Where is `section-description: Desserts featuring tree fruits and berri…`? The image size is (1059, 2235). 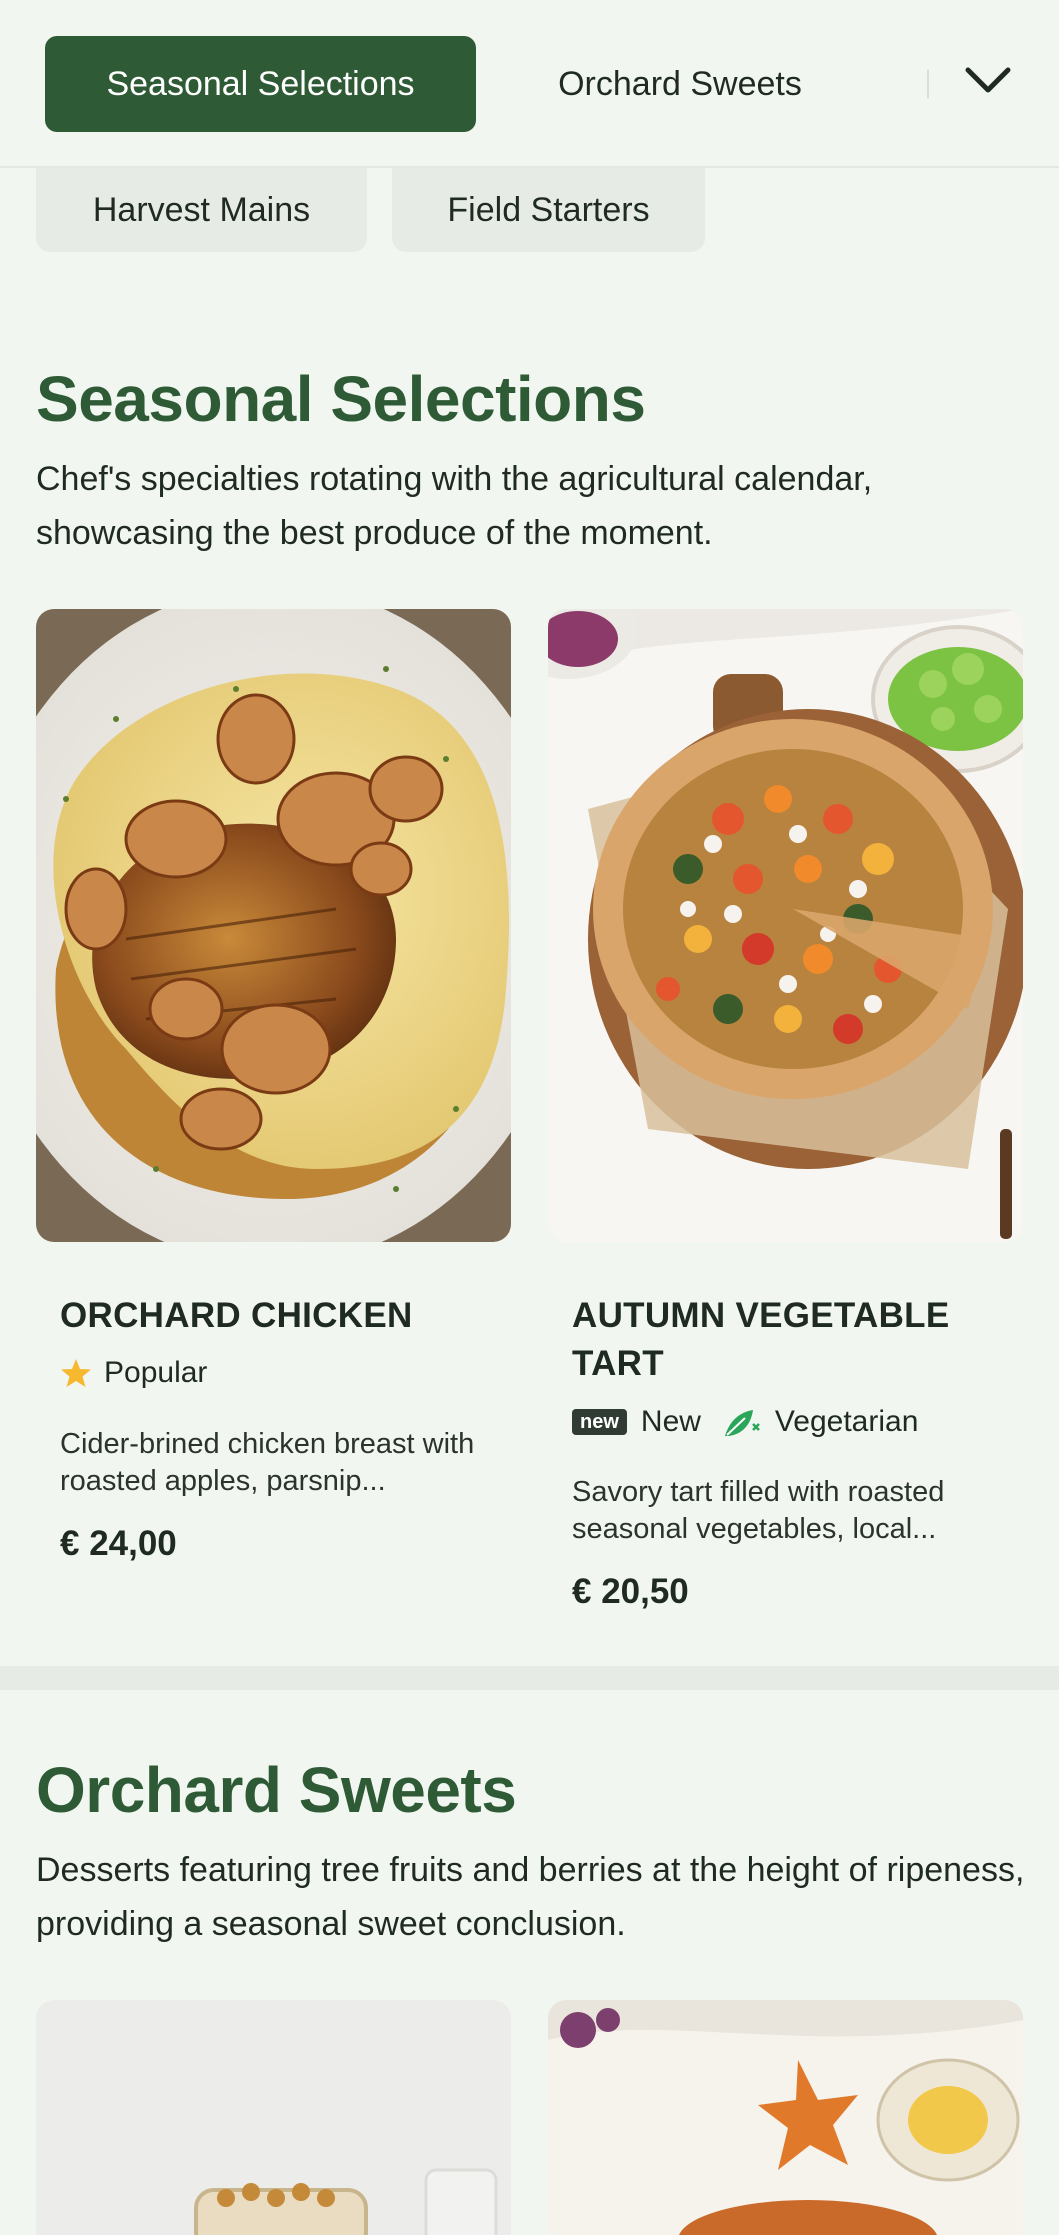 section-description: Desserts featuring tree fruits and berri… is located at coordinates (530, 1897).